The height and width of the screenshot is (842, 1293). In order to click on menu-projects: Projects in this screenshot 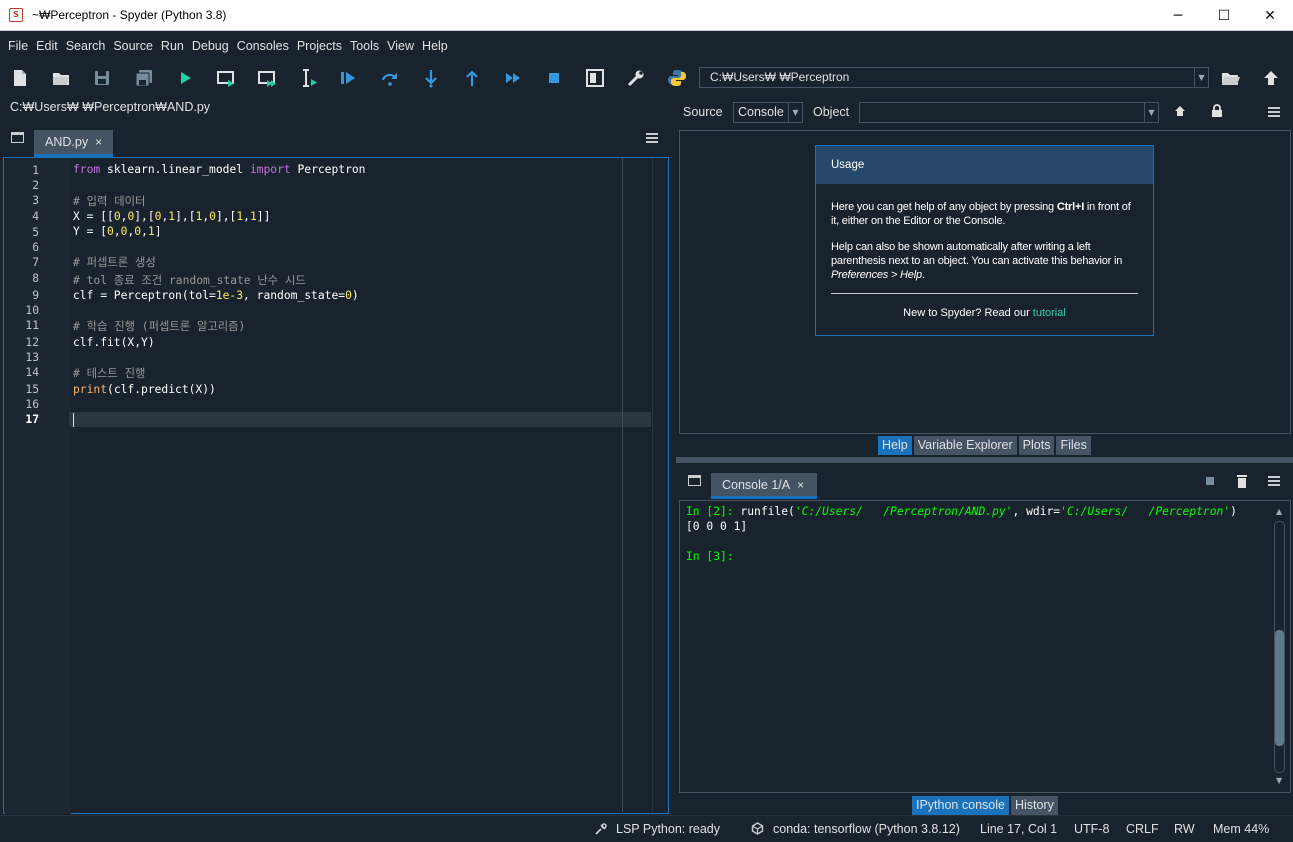, I will do `click(319, 46)`.